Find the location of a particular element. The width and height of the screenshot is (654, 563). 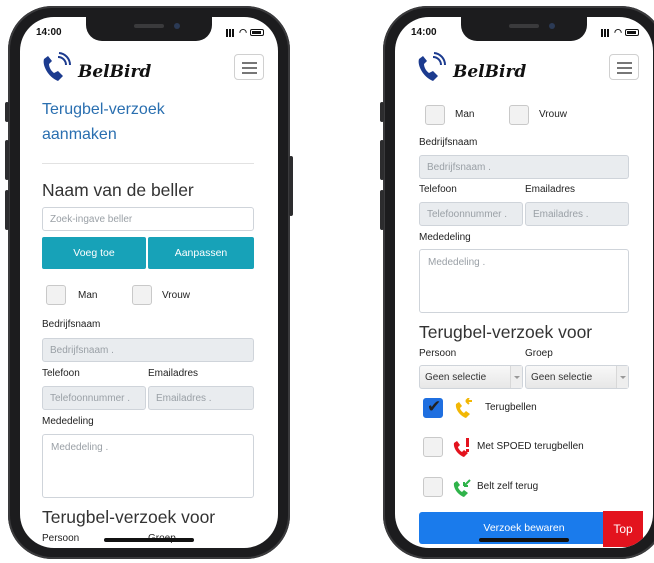

group-select: Geen selectie is located at coordinates (577, 377).